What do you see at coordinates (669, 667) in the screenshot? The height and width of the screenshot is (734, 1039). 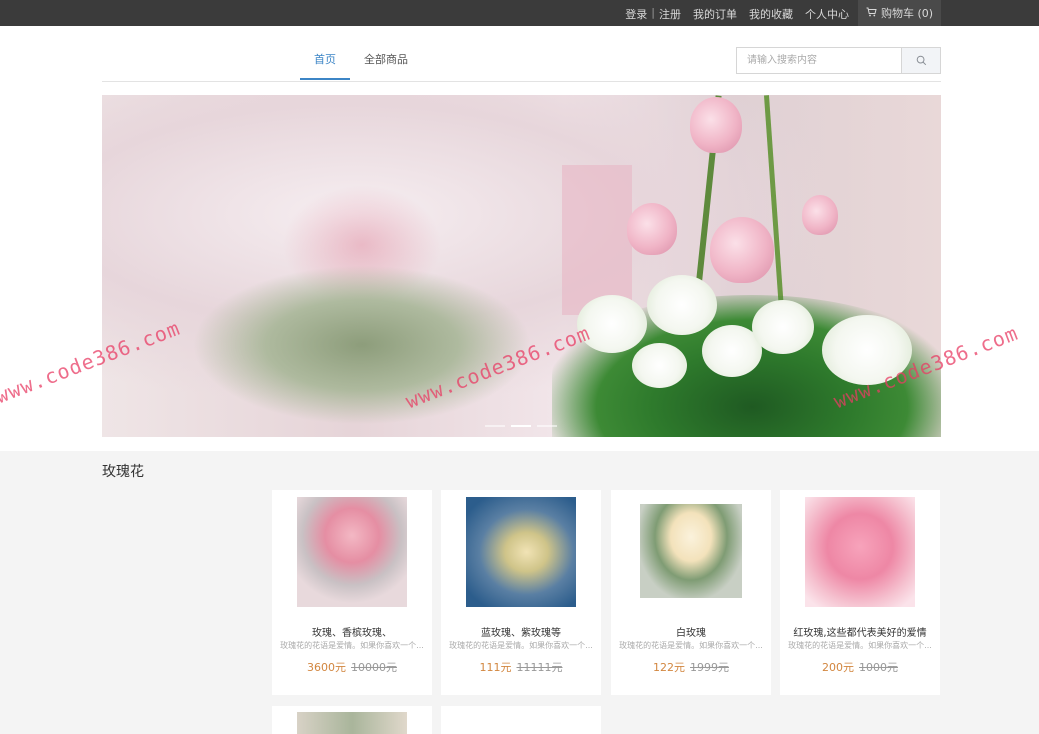 I see `current-price: 122元` at bounding box center [669, 667].